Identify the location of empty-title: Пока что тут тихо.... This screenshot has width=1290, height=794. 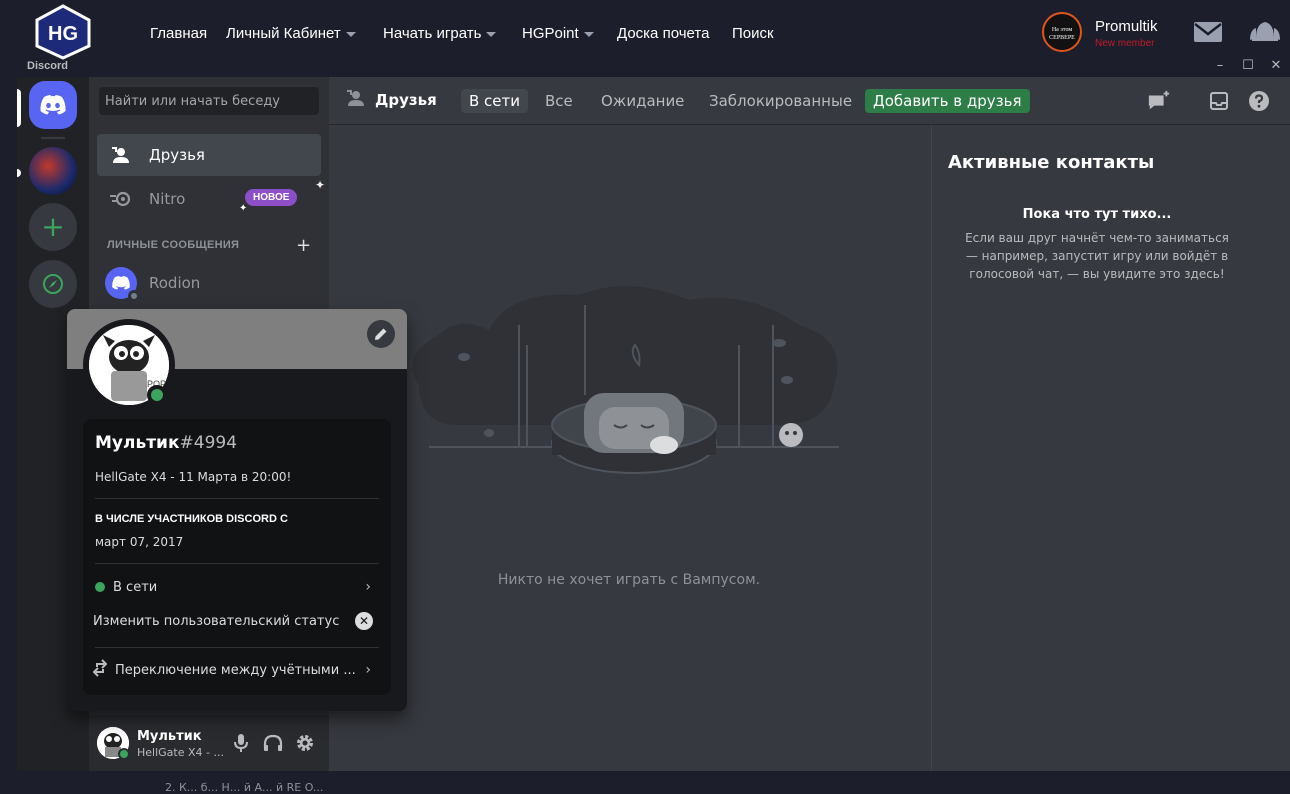
(1097, 214).